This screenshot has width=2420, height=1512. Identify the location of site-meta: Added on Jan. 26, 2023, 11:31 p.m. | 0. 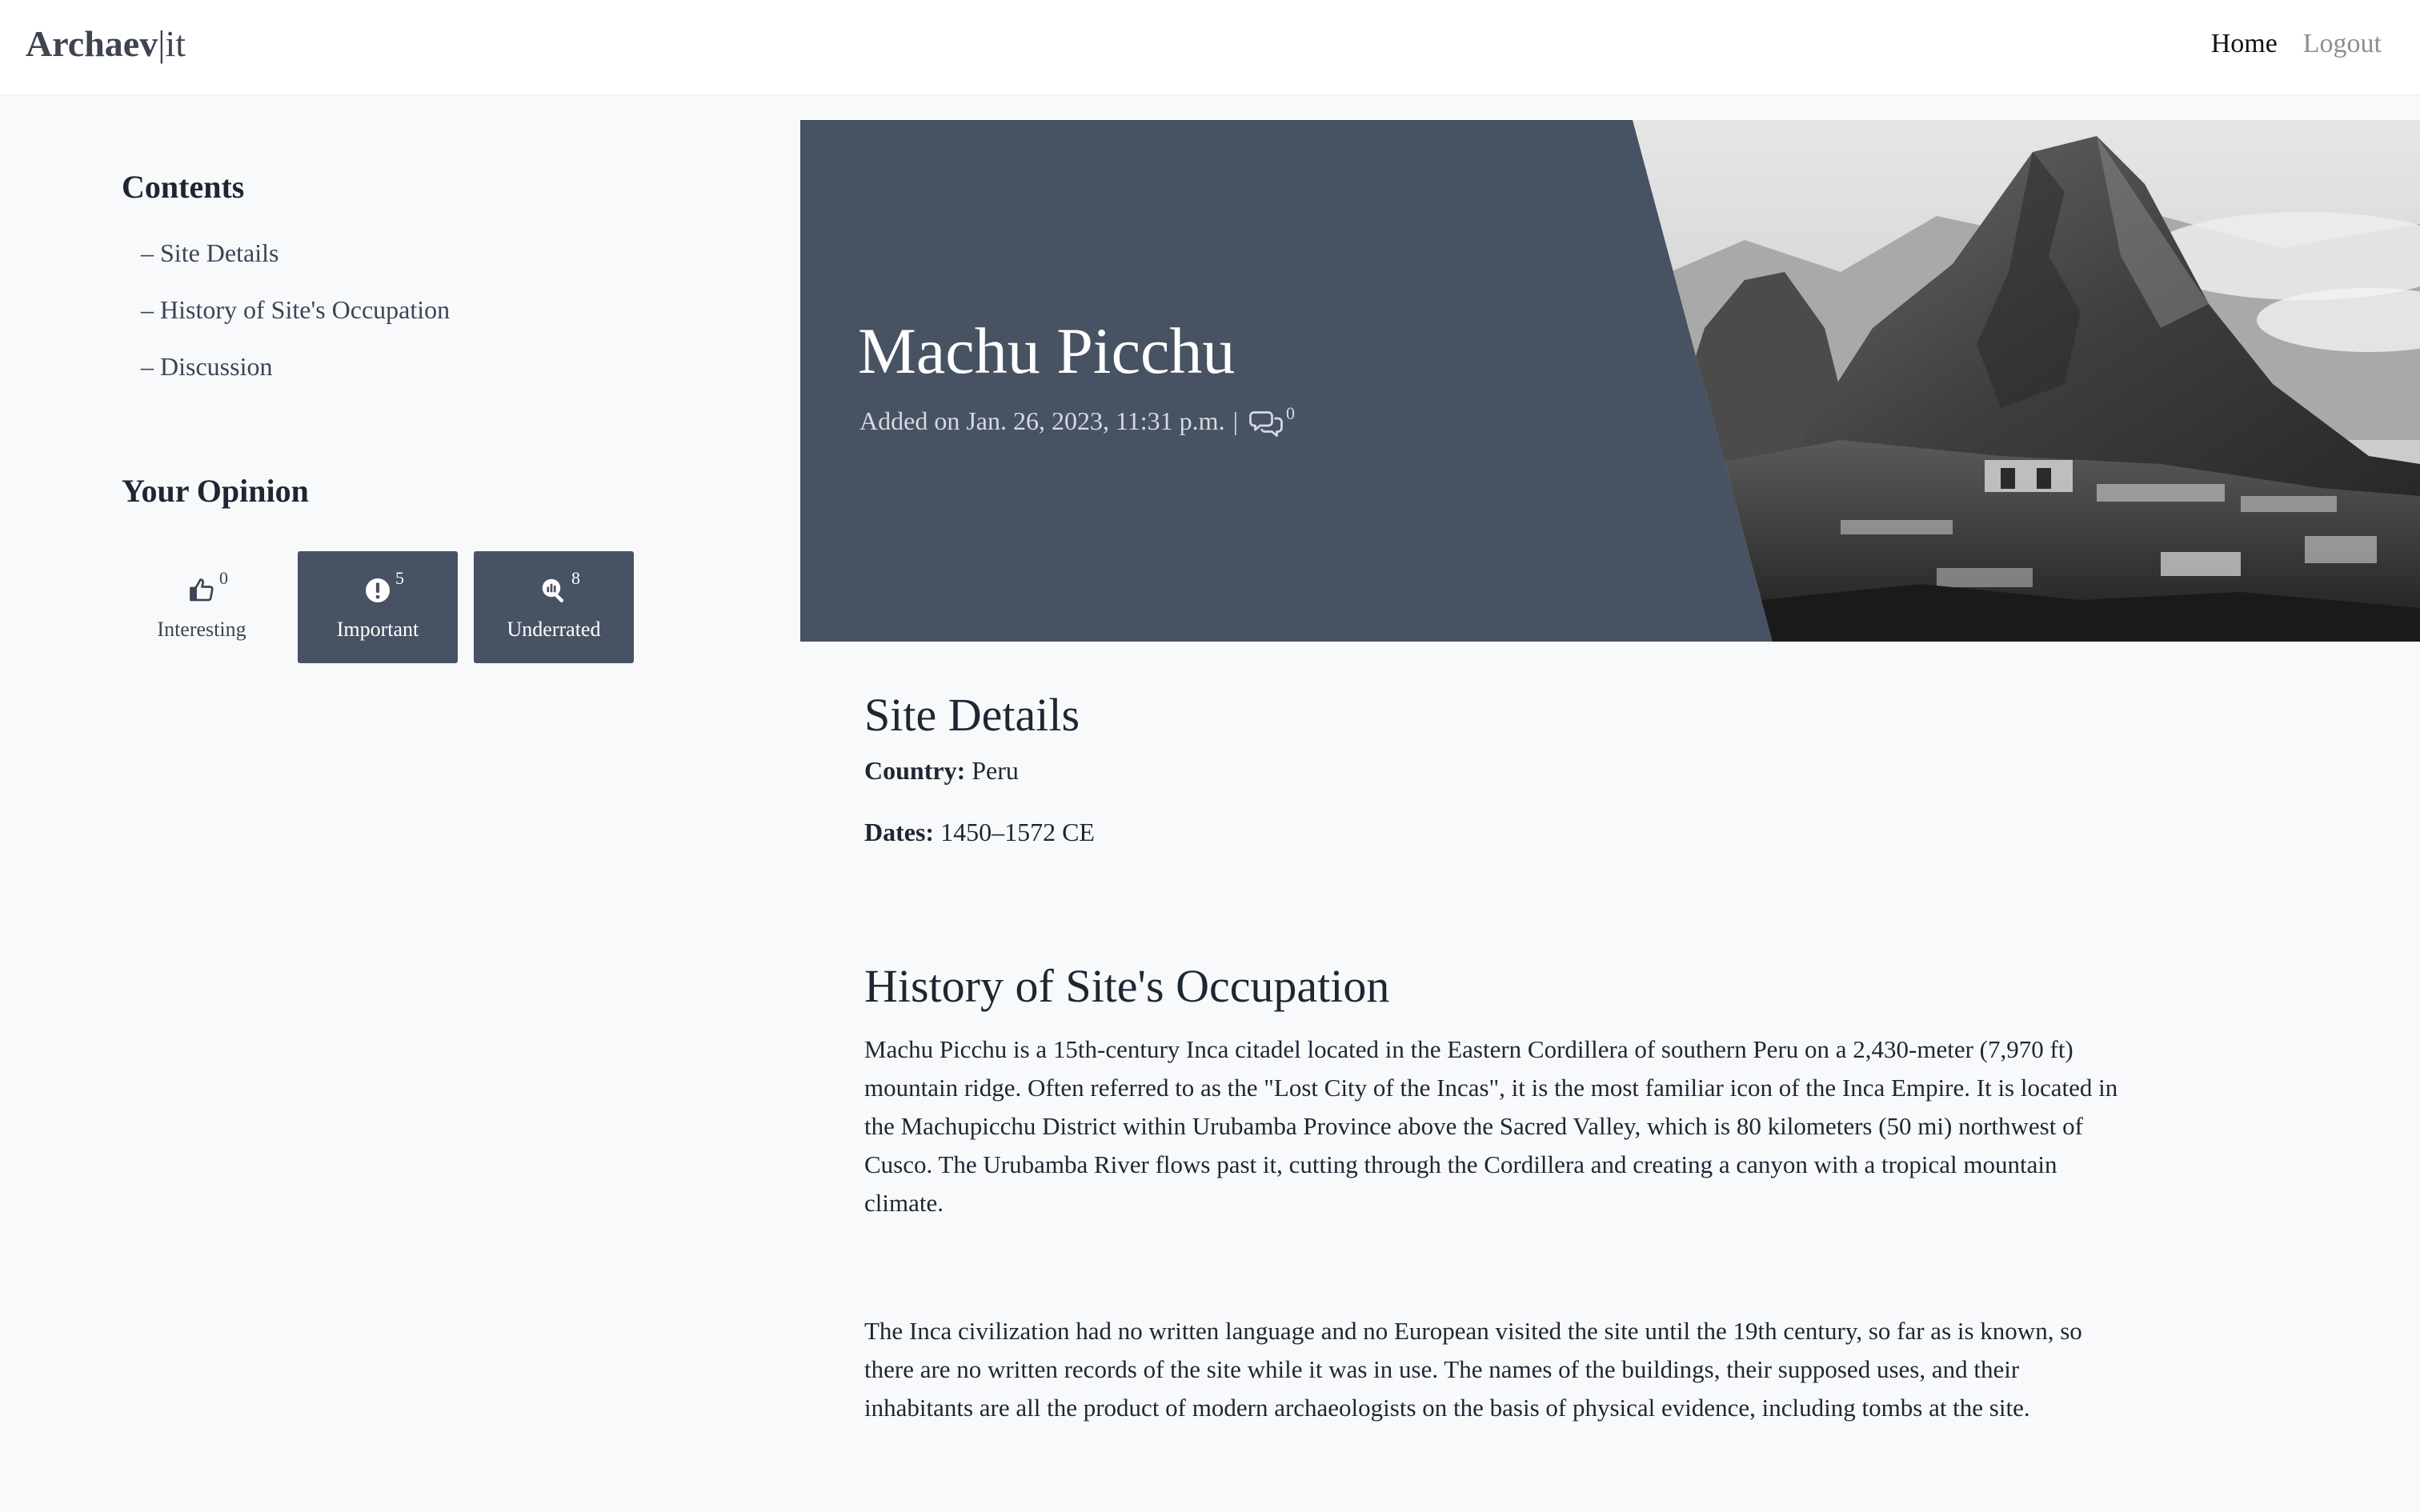
(1077, 420).